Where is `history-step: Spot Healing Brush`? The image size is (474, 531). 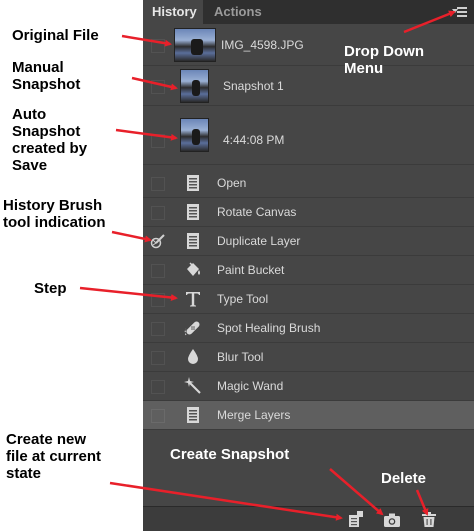
history-step: Spot Healing Brush is located at coordinates (308, 328).